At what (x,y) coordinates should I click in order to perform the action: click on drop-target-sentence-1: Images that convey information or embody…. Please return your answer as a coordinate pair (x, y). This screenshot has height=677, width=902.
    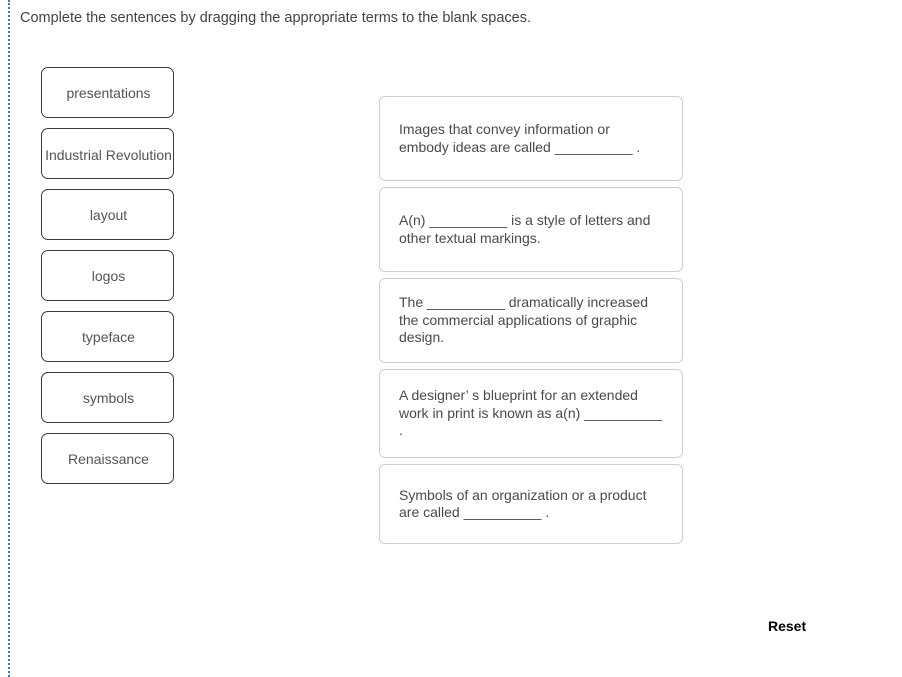
    Looking at the image, I should click on (531, 138).